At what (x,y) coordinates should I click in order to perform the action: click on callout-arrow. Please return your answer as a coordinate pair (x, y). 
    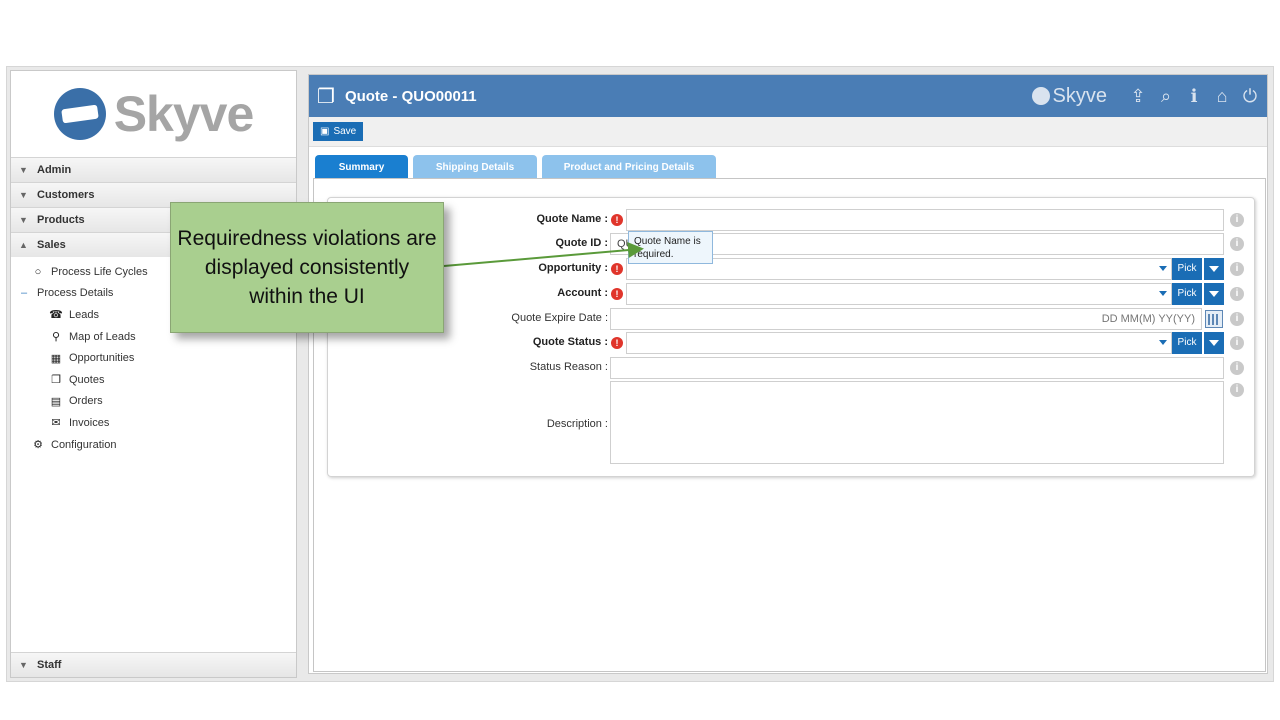
    Looking at the image, I should click on (543, 254).